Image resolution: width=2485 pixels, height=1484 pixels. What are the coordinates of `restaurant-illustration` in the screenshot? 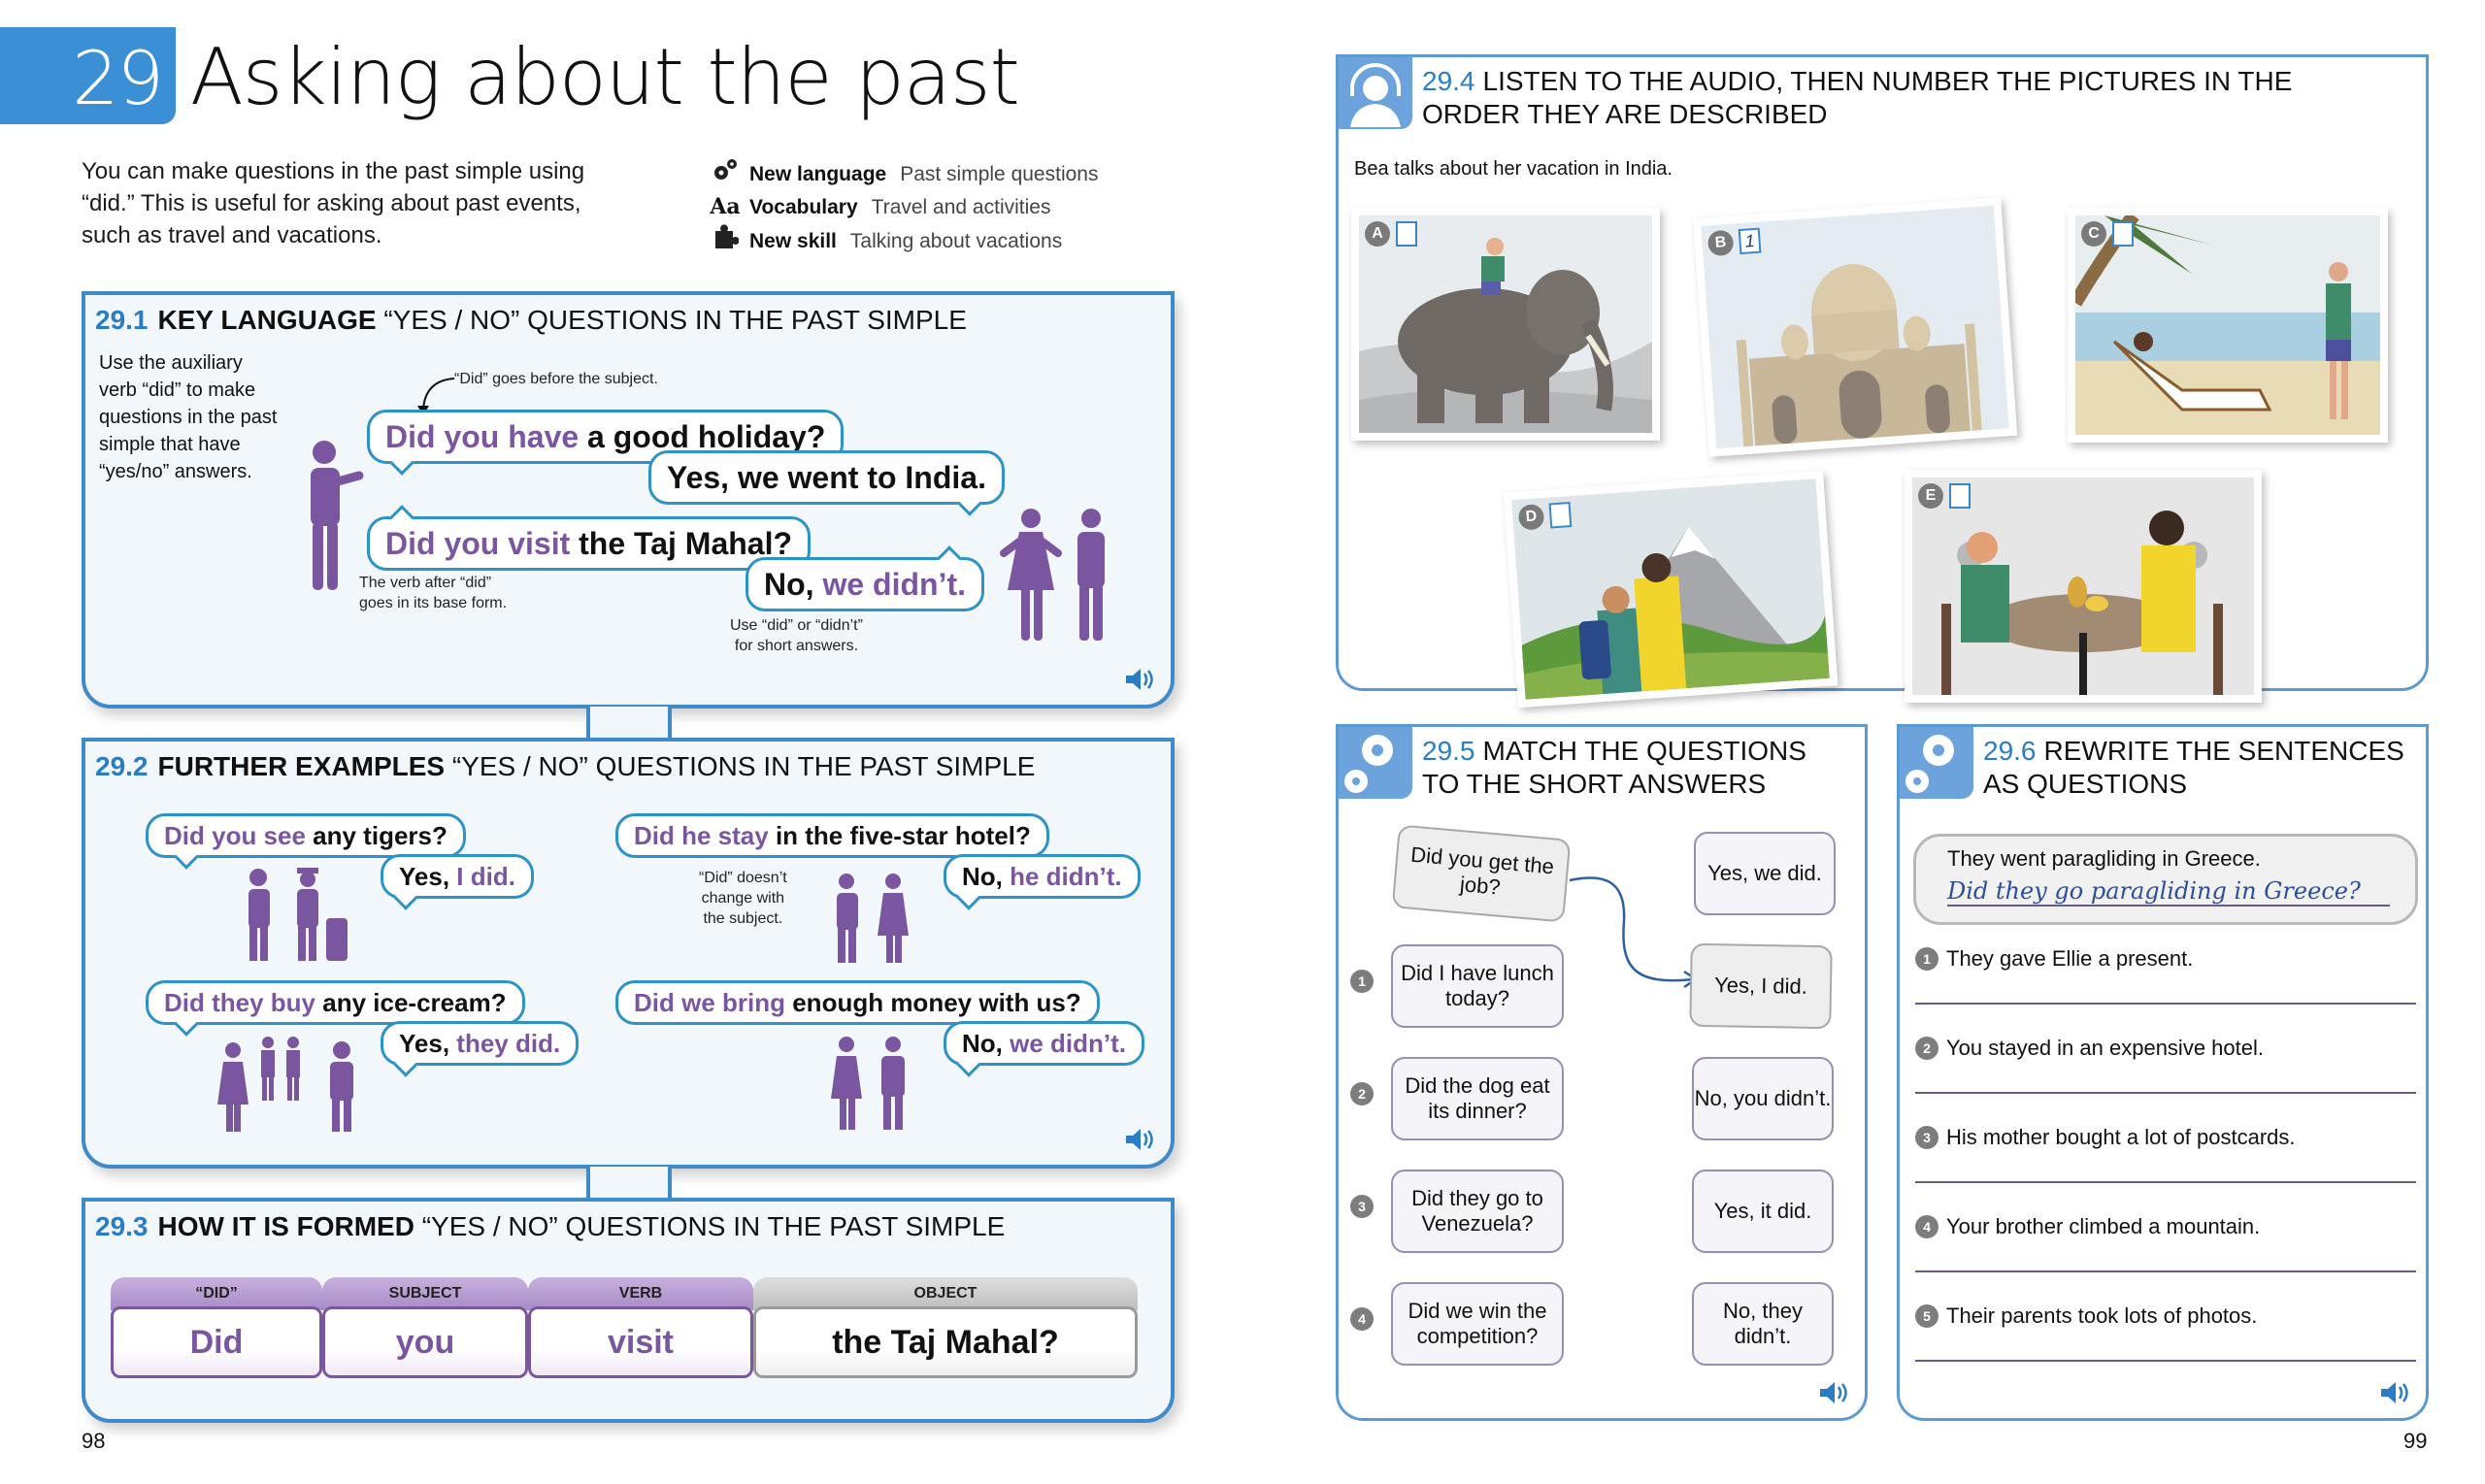 It's located at (2083, 586).